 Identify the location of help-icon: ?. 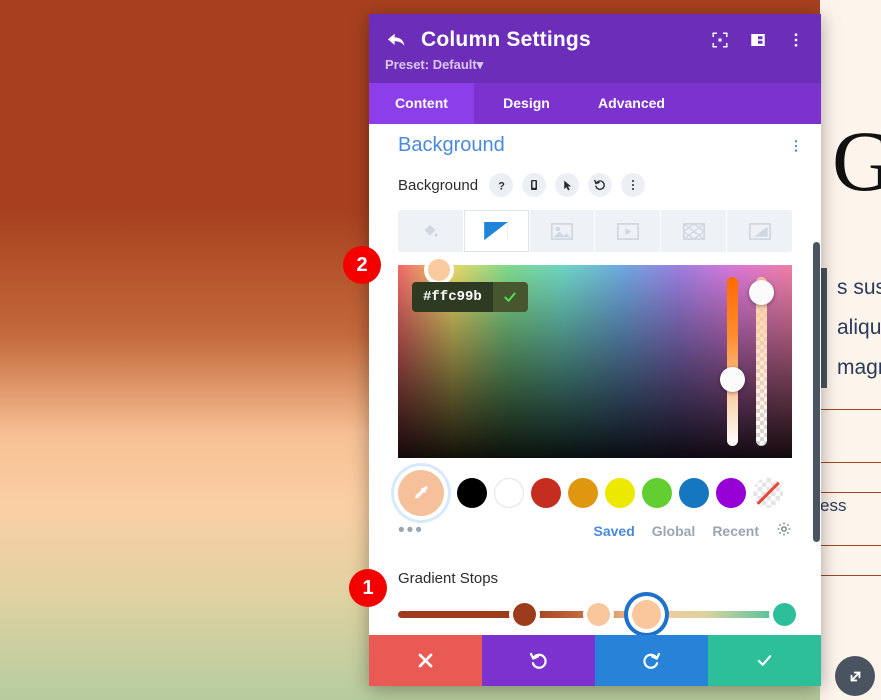
(501, 185).